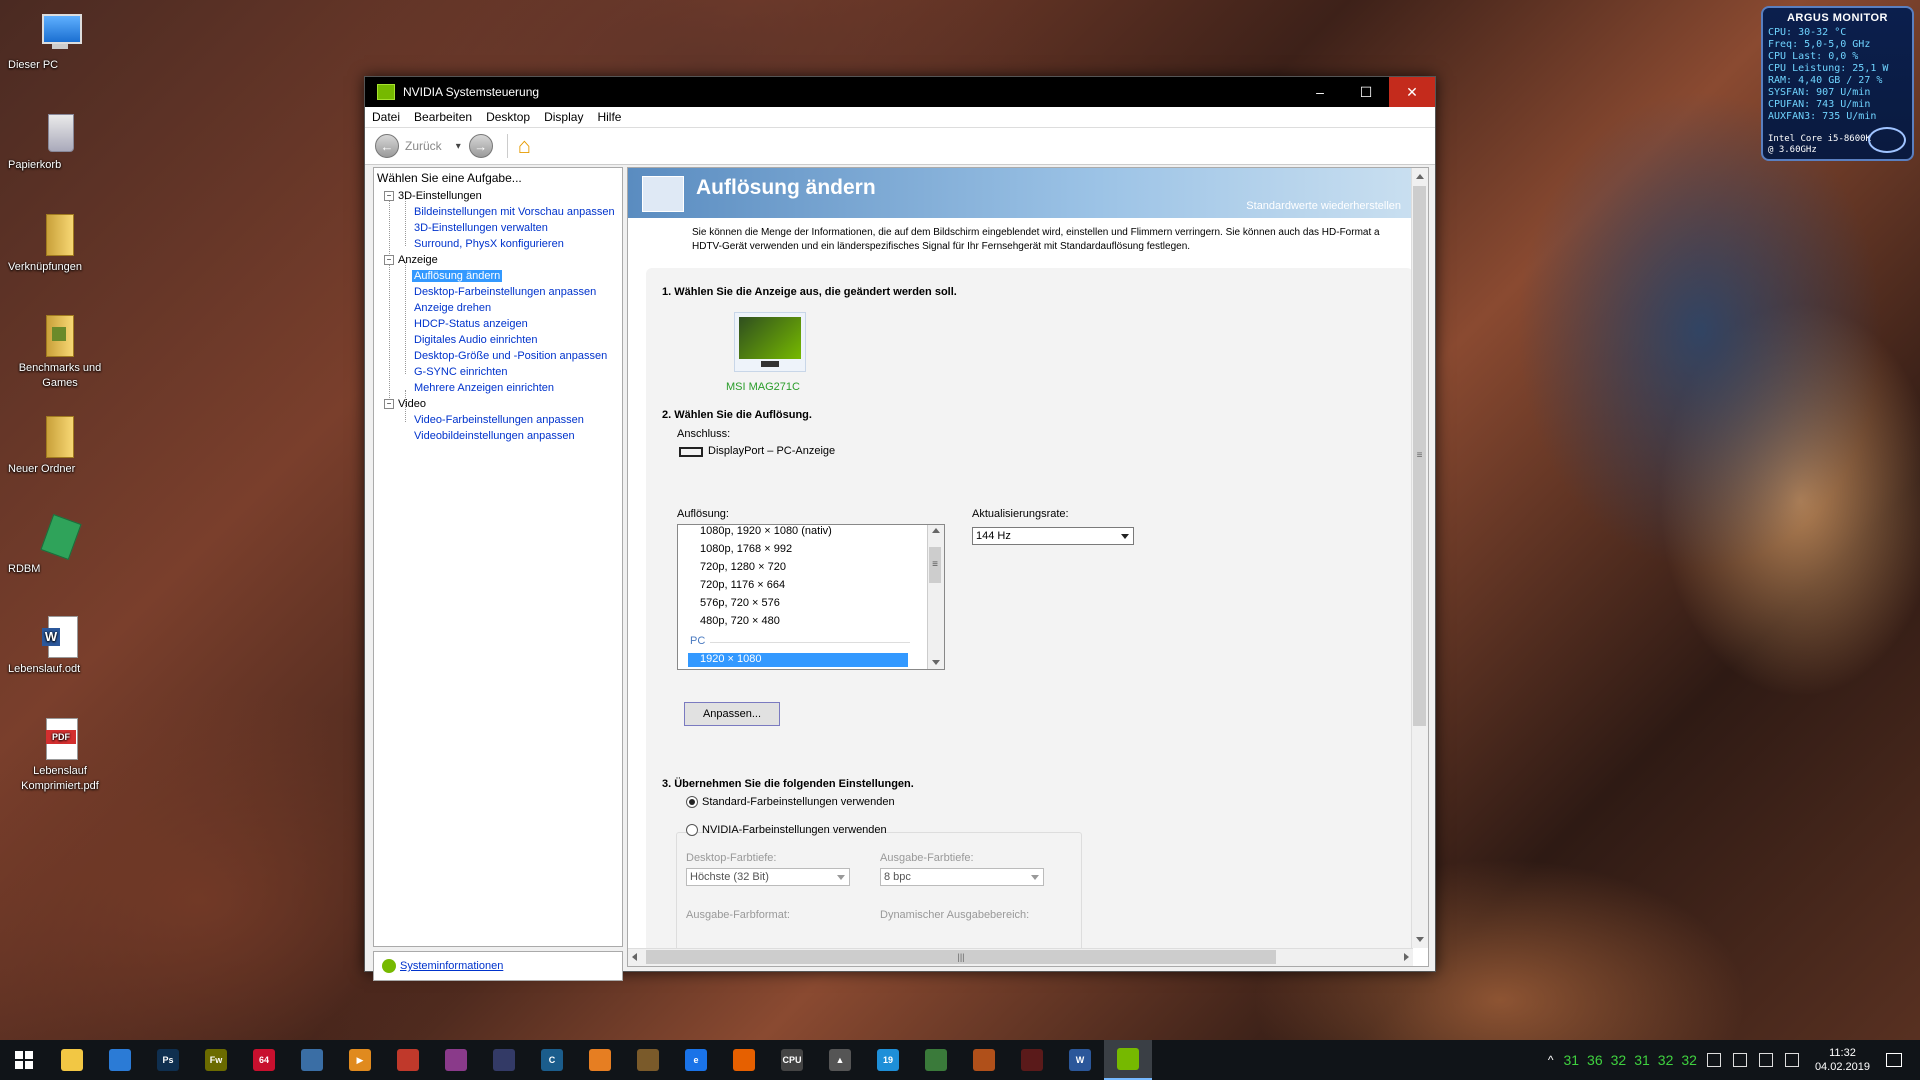  I want to click on title-bar: NVIDIA Systemsteuerung ‒ ☐ ✕, so click(900, 92).